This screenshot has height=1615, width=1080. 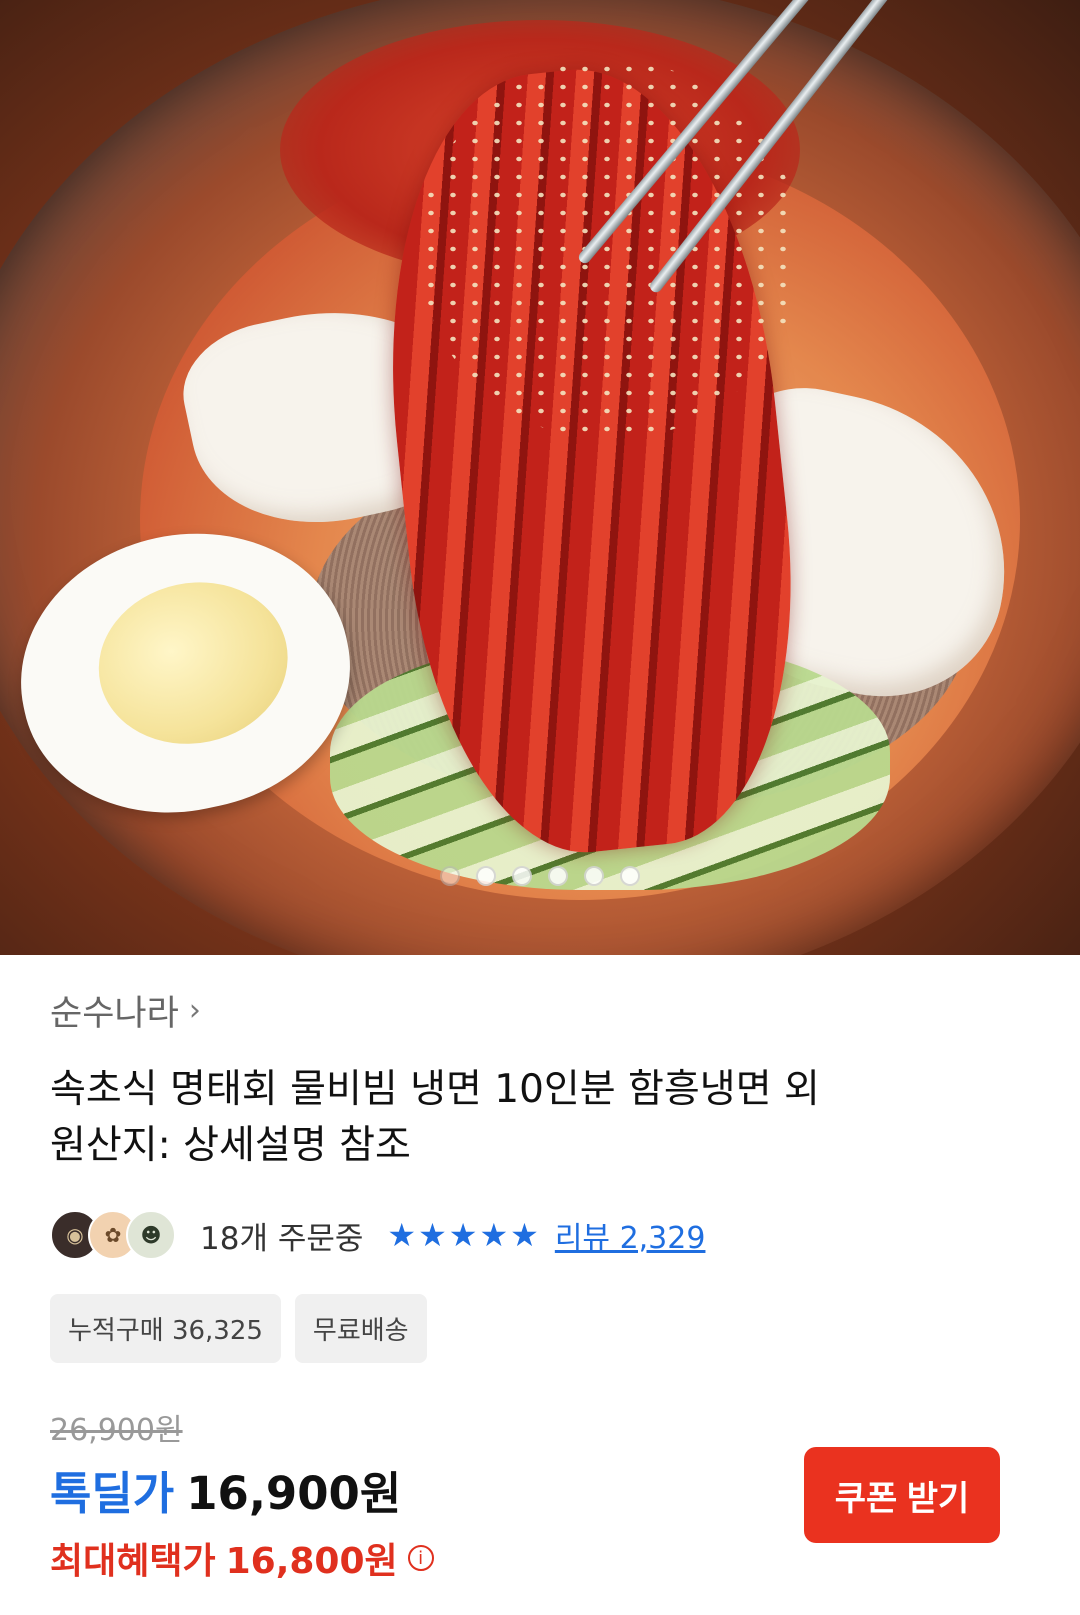 I want to click on order-count: 18개 주문중, so click(x=282, y=1238).